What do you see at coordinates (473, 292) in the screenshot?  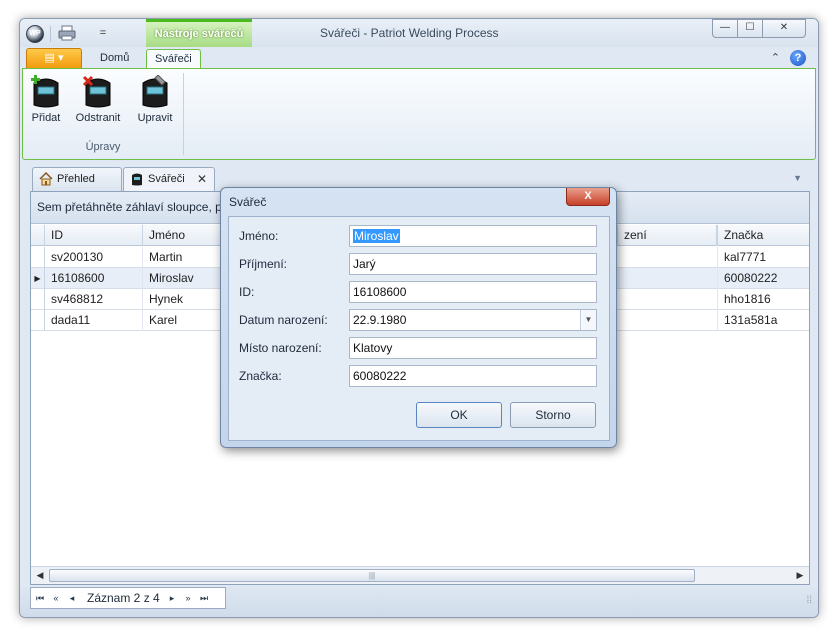 I see `id-field: 16108600` at bounding box center [473, 292].